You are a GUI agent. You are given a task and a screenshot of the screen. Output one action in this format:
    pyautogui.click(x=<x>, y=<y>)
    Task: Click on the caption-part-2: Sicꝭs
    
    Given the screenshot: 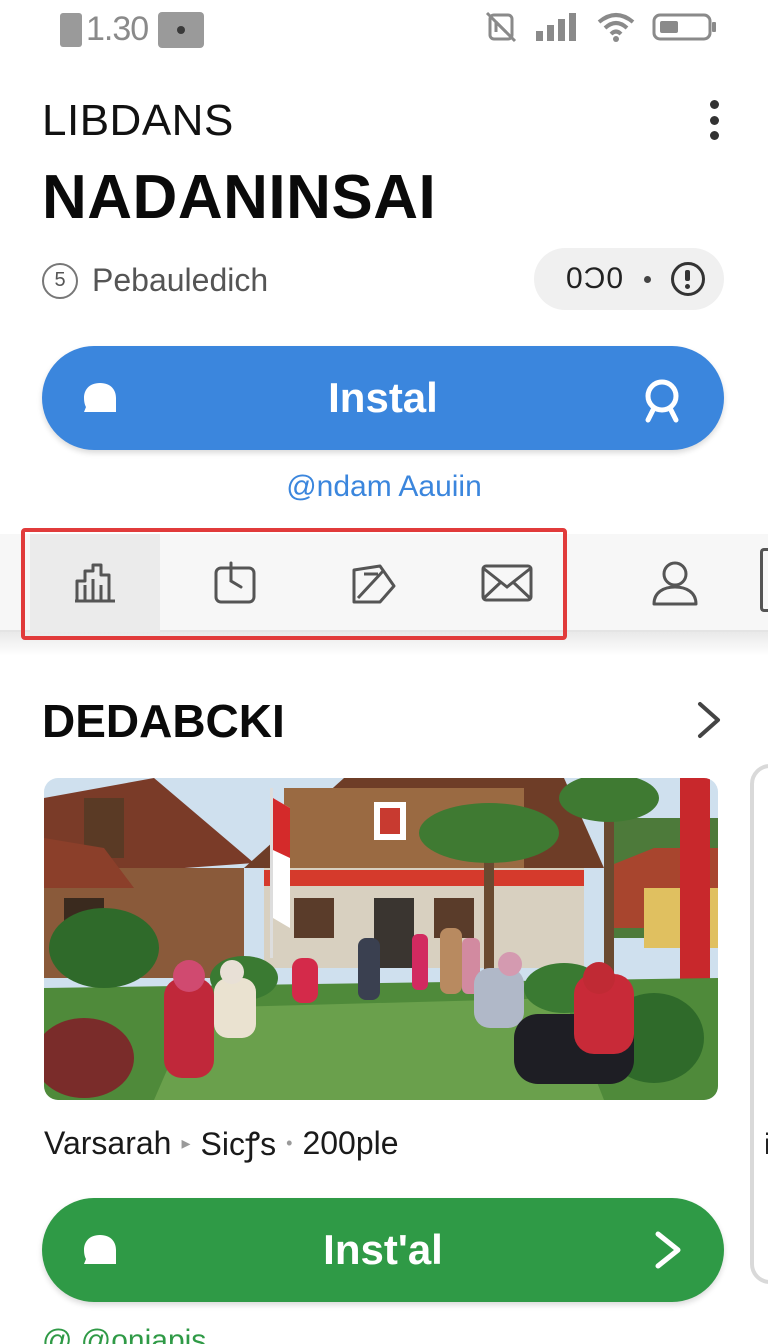 What is the action you would take?
    pyautogui.click(x=238, y=1144)
    